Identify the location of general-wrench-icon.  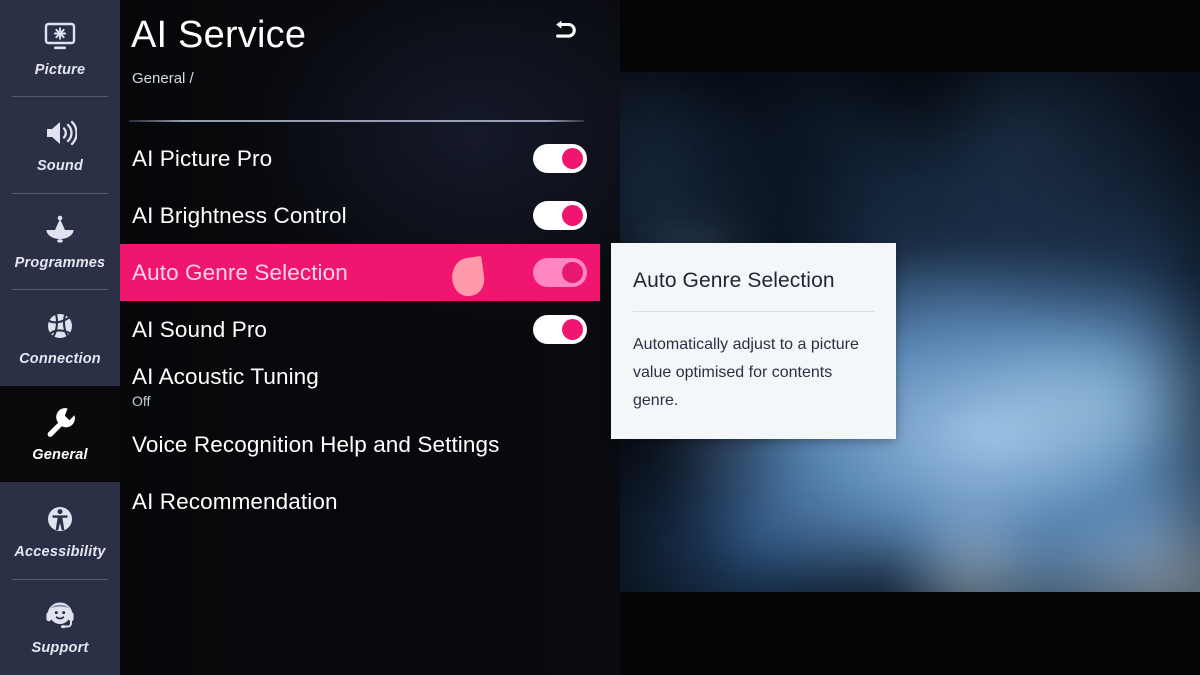
(60, 422).